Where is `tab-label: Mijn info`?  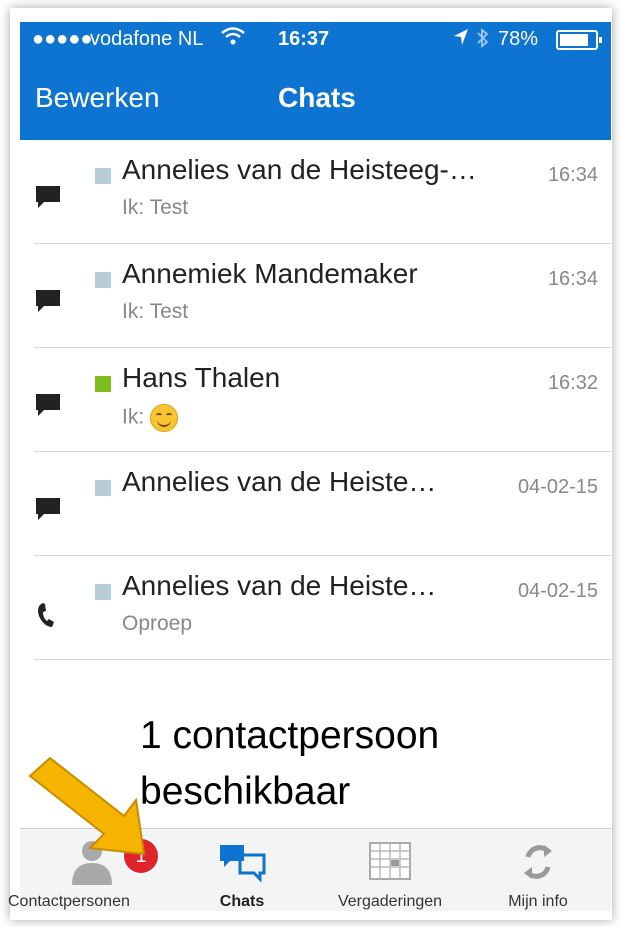
tab-label: Mijn info is located at coordinates (538, 901).